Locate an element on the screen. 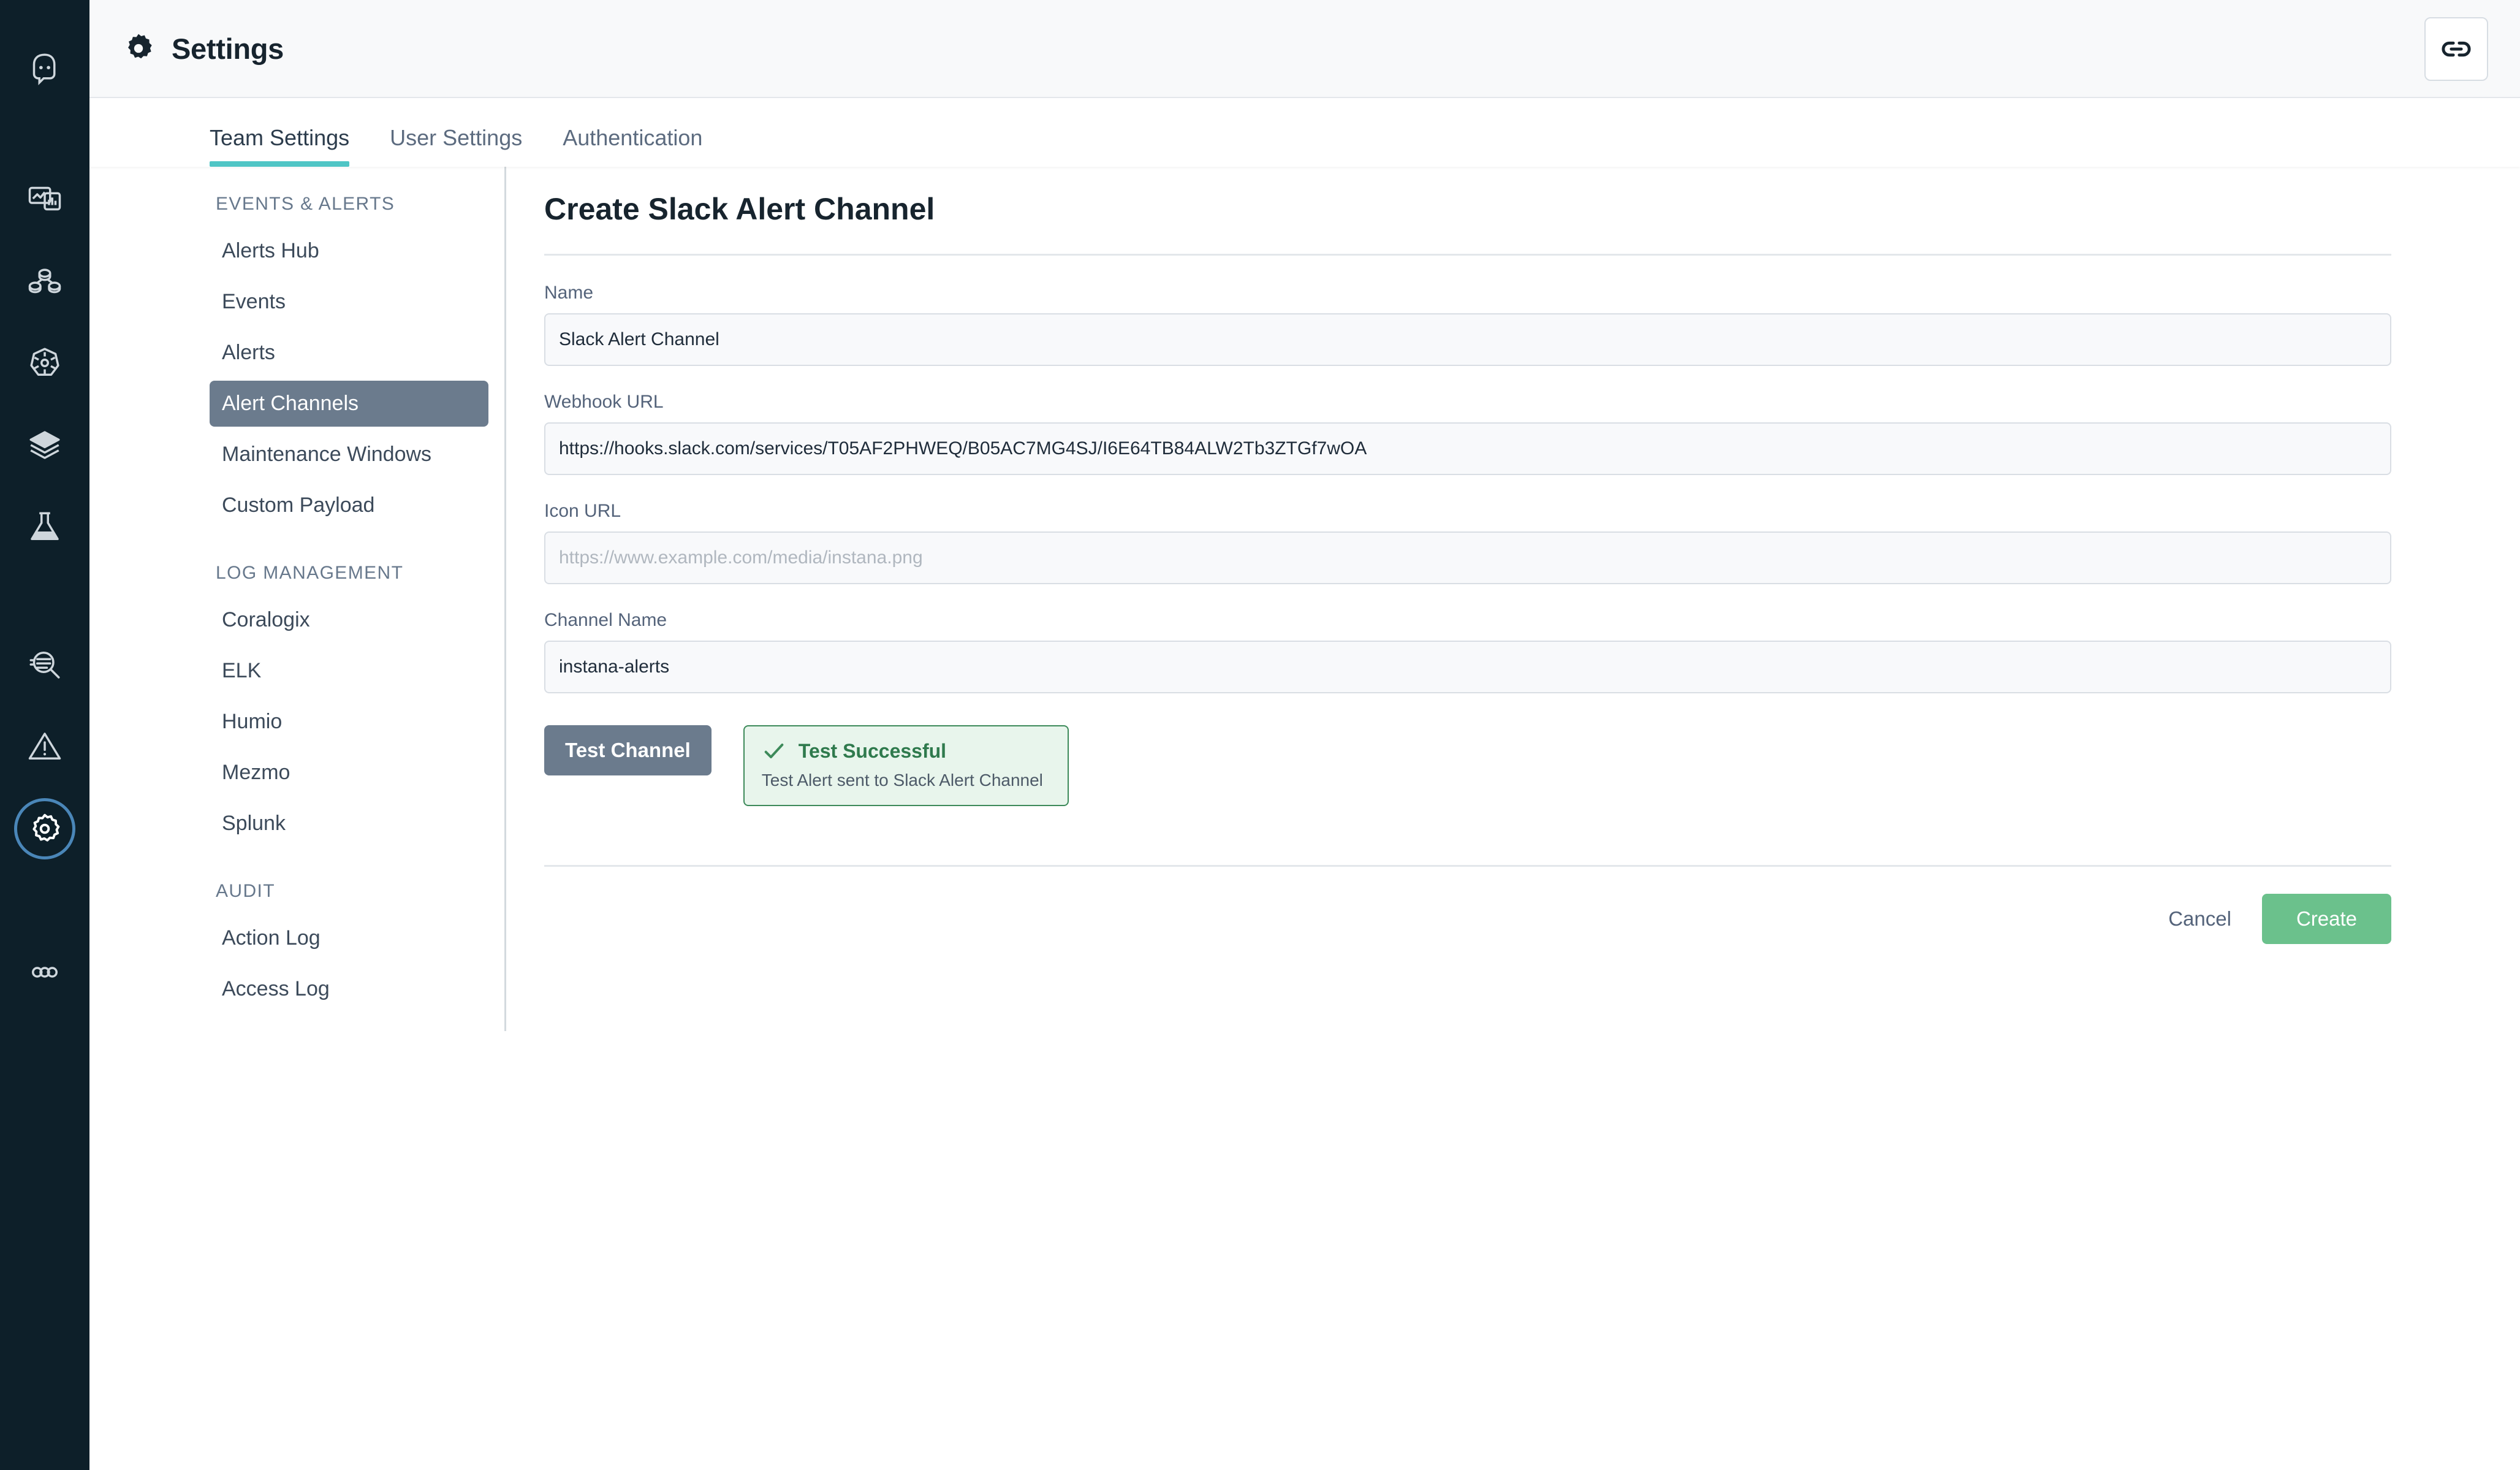 This screenshot has height=1470, width=2520. form-title: Create Slack Alert Channel is located at coordinates (739, 209).